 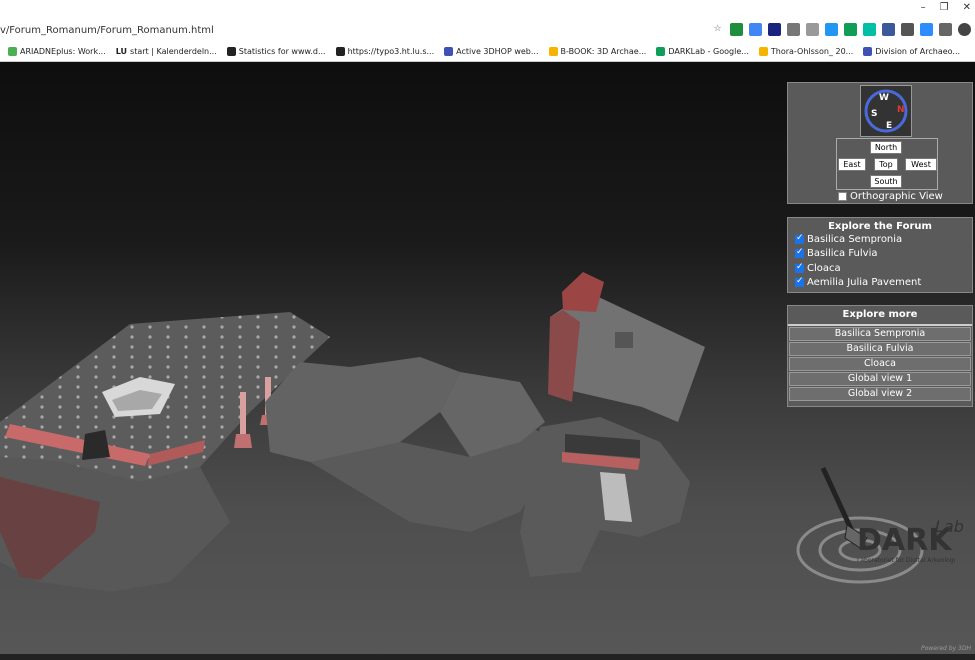 I want to click on compass-letter-s: S, so click(x=874, y=114).